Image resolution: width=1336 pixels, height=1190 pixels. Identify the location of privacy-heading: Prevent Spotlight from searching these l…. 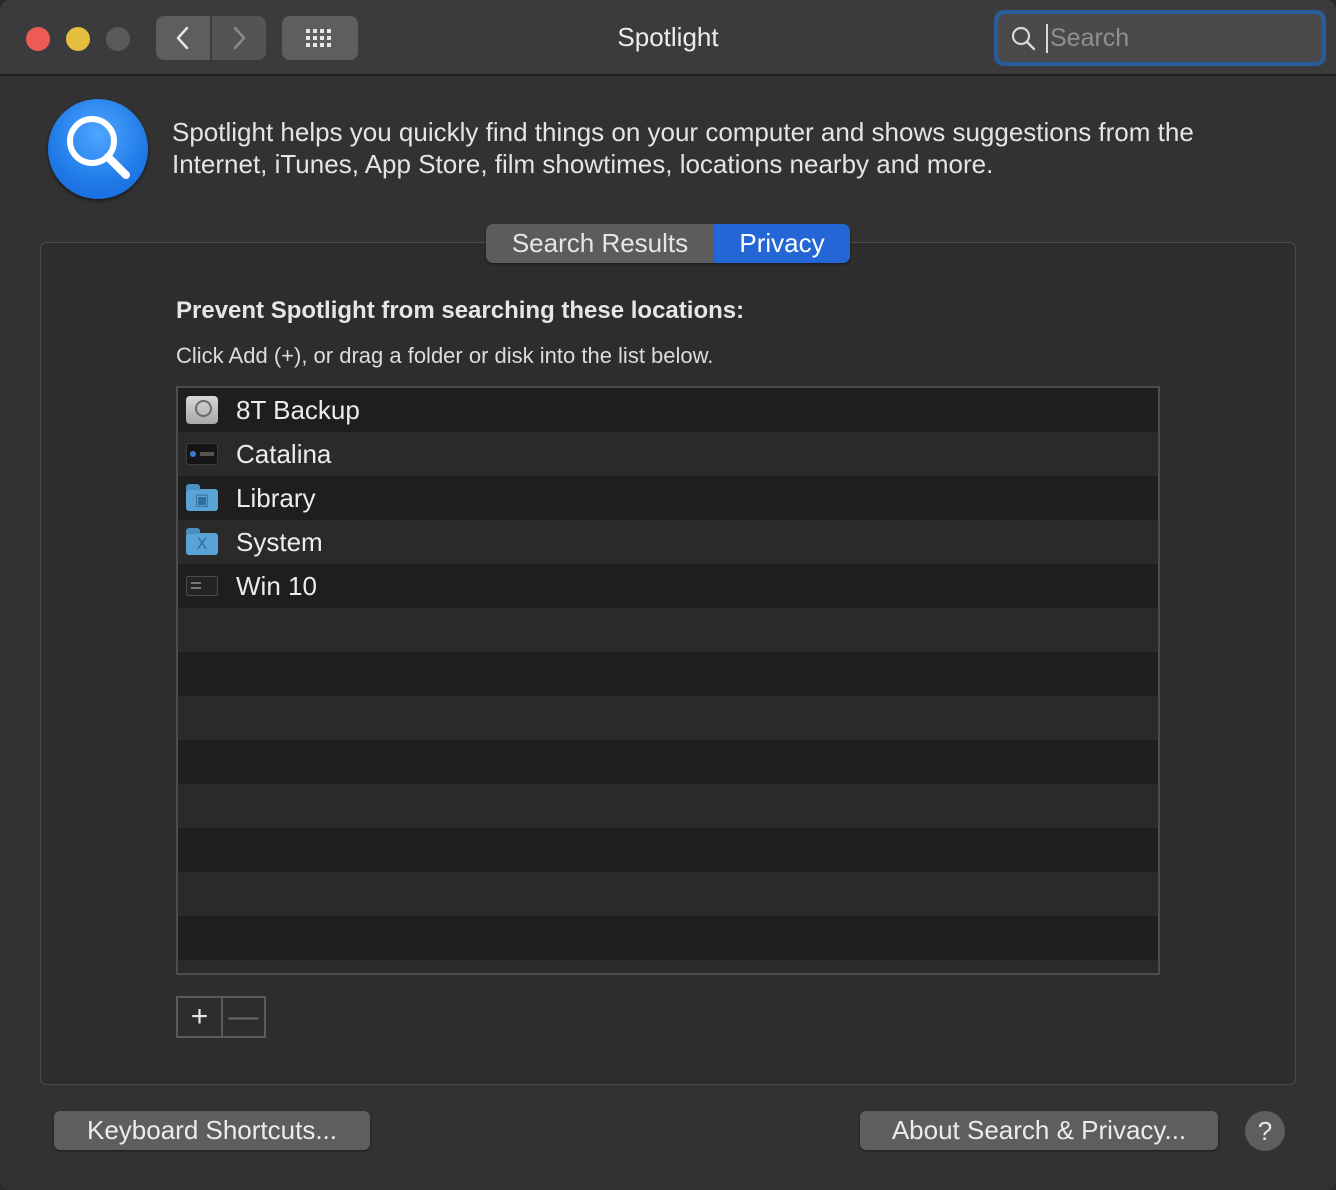
(460, 310).